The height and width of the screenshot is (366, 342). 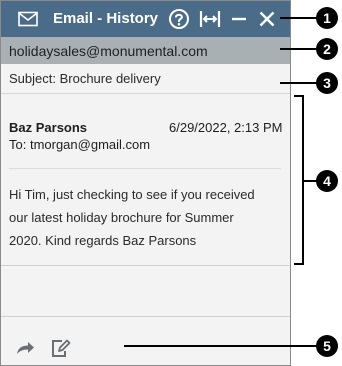 What do you see at coordinates (145, 50) in the screenshot?
I see `sender-address-bar: holidaysales@monumental.com` at bounding box center [145, 50].